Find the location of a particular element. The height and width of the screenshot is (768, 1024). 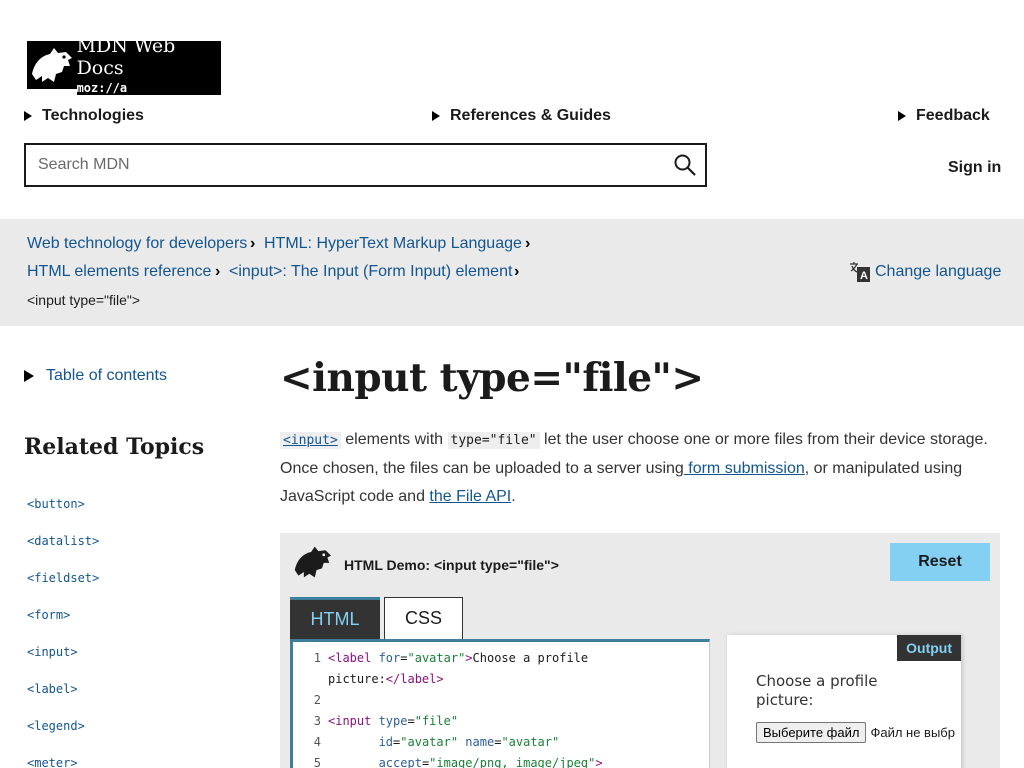

toc-label: Table of contents is located at coordinates (106, 375).